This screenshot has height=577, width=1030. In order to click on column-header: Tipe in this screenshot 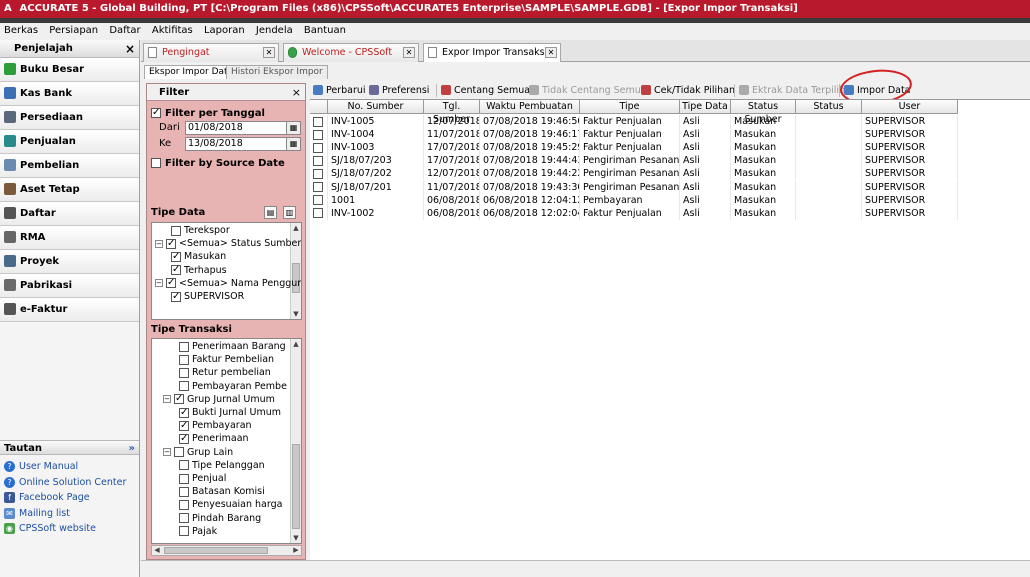, I will do `click(630, 107)`.